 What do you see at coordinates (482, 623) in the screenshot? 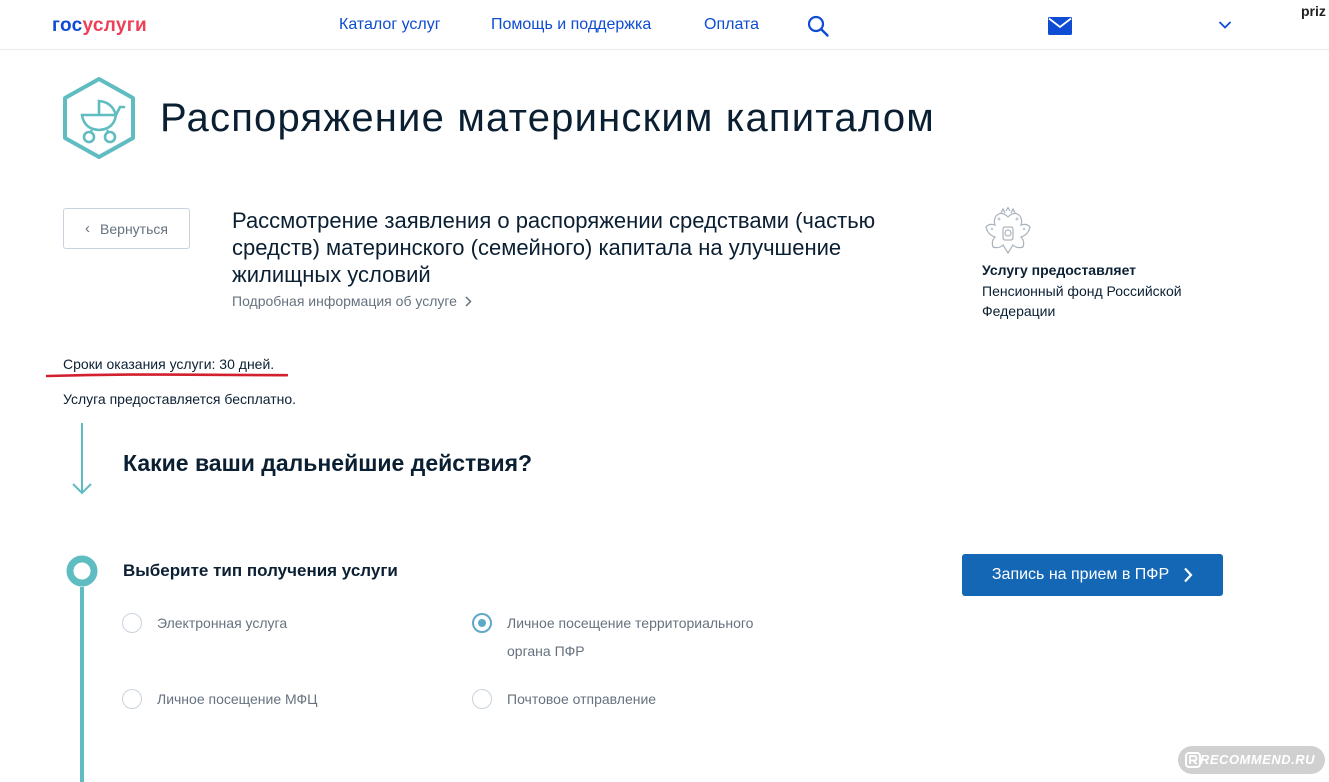
I see `radio-pfr-visit` at bounding box center [482, 623].